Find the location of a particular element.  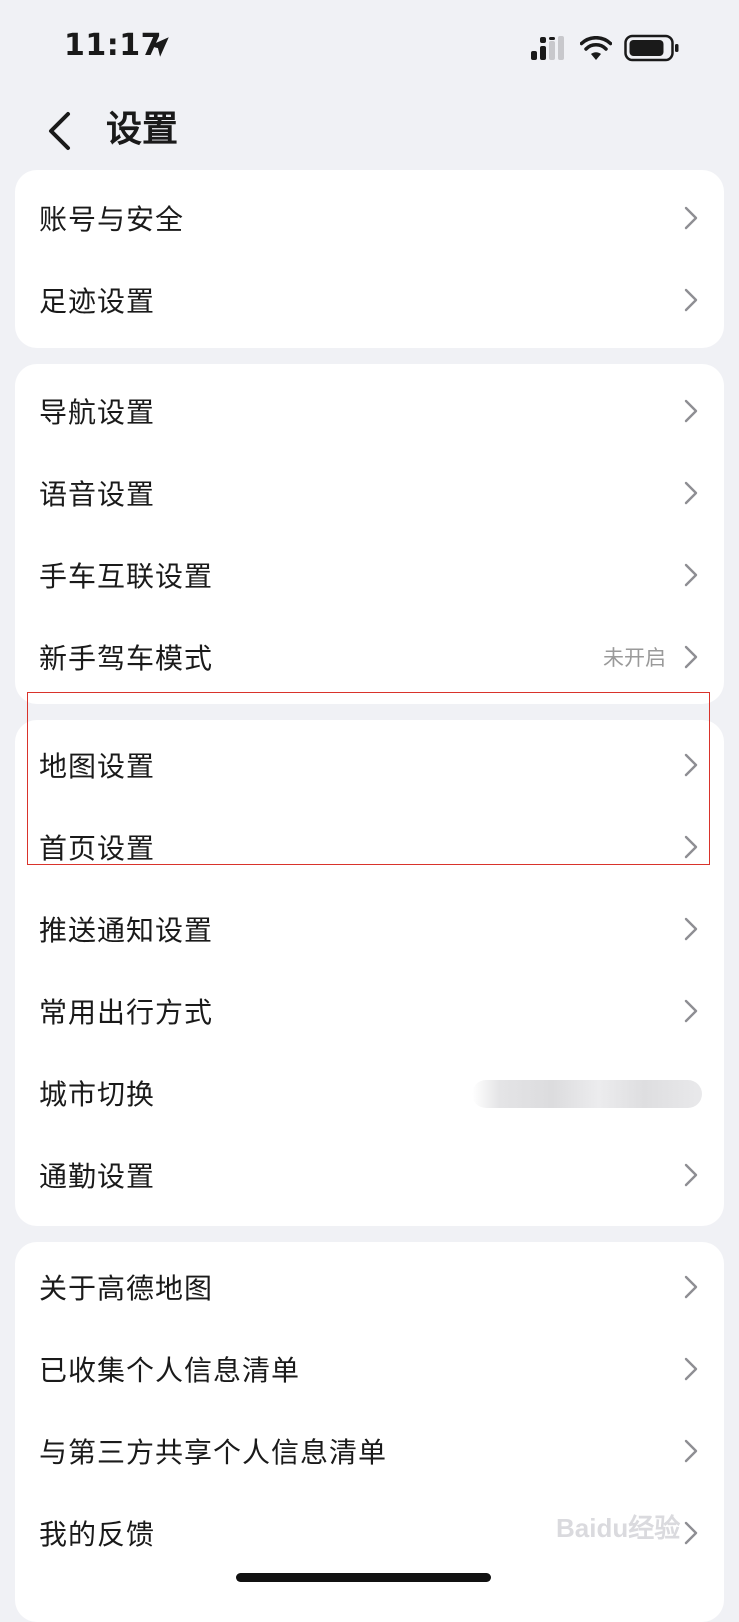

settings-item-label: 与第三方共享个人信息清单 is located at coordinates (213, 1452).